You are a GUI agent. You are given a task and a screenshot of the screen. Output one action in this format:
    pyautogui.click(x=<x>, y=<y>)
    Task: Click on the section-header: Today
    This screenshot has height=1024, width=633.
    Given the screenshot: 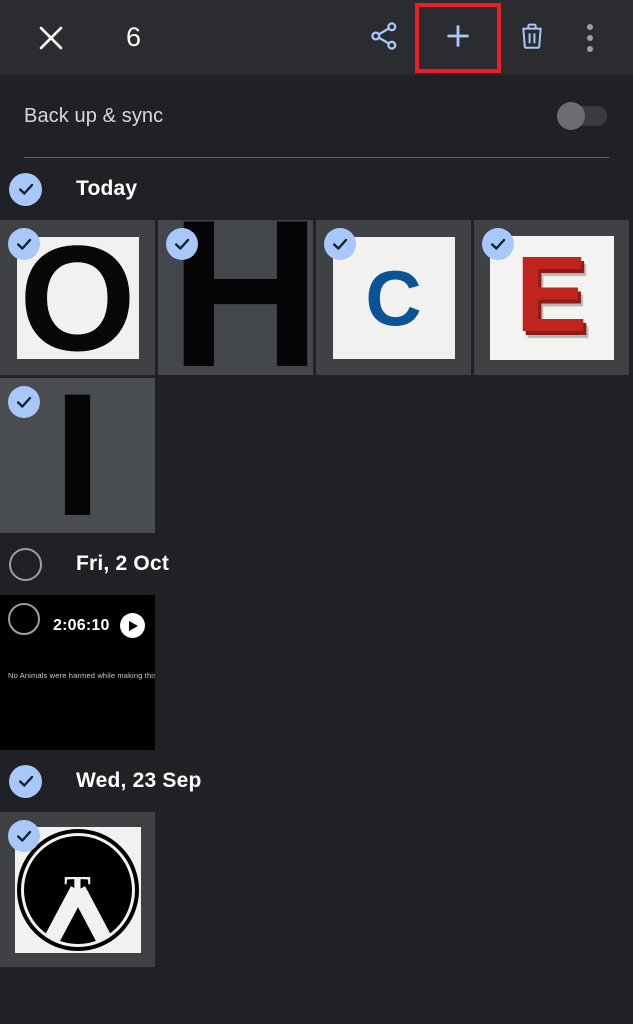 What is the action you would take?
    pyautogui.click(x=316, y=189)
    